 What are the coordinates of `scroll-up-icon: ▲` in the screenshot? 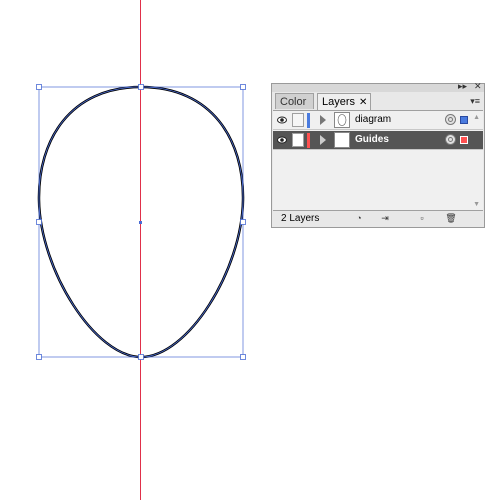 It's located at (476, 117).